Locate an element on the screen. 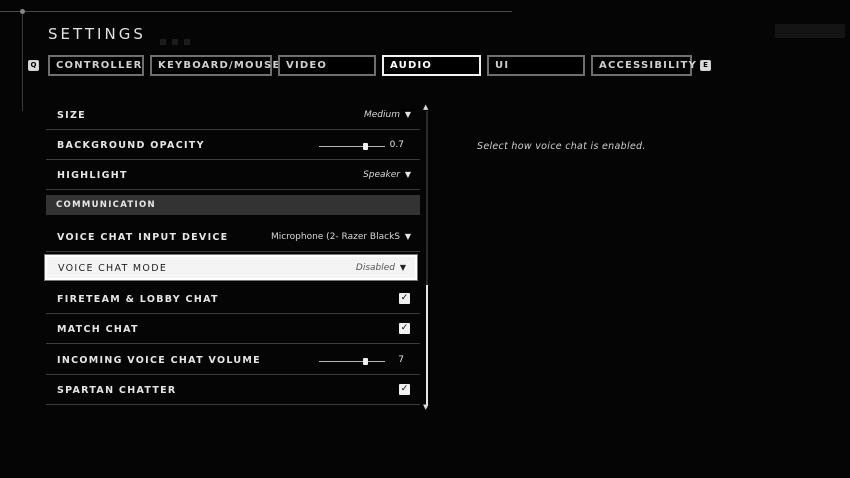  dropdown-value: Speaker is located at coordinates (381, 175).